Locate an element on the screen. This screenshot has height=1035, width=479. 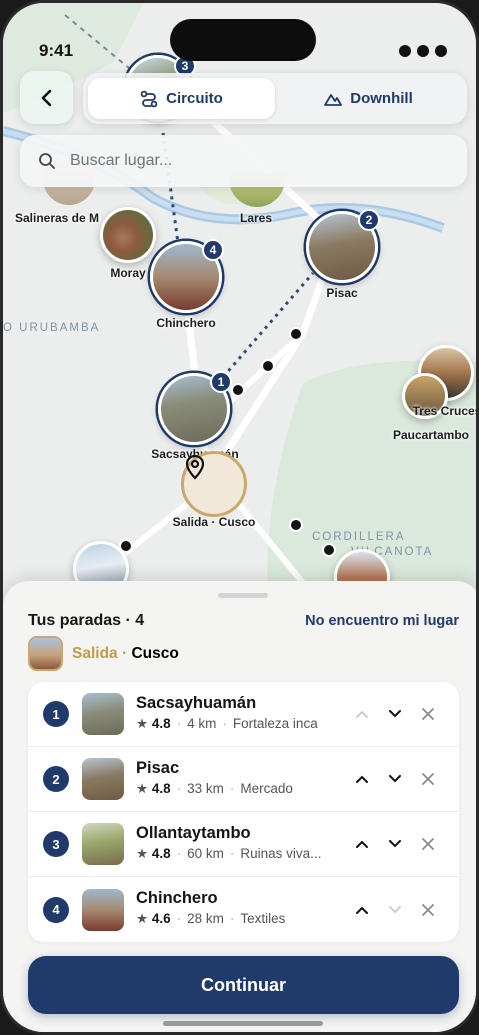
map-label-salineras: Salineras de M is located at coordinates (57, 218).